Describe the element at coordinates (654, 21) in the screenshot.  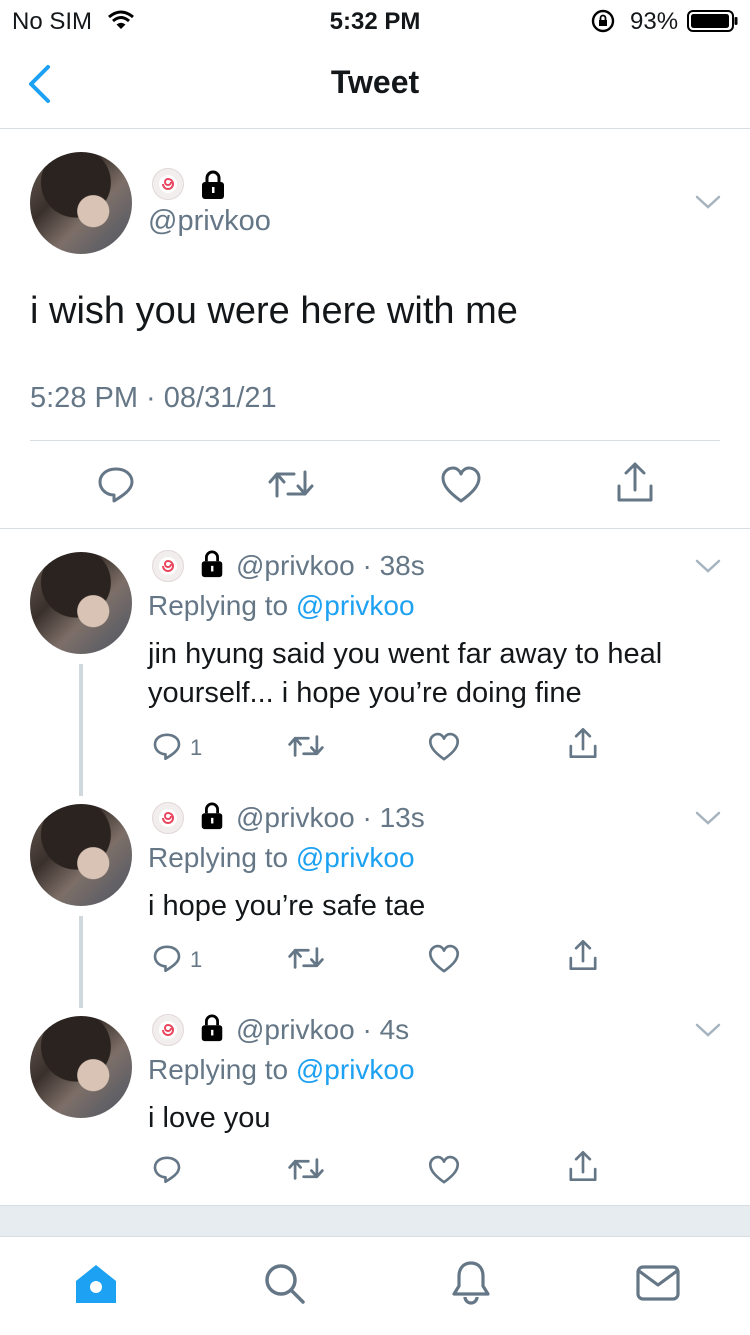
I see `battery-percent: 93%` at that location.